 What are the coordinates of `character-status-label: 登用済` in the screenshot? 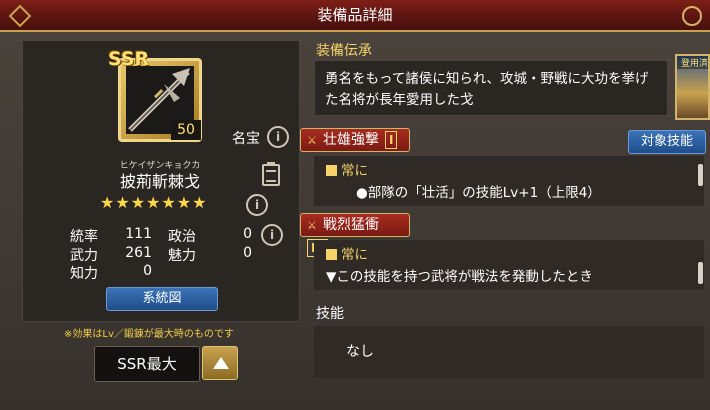 It's located at (692, 62).